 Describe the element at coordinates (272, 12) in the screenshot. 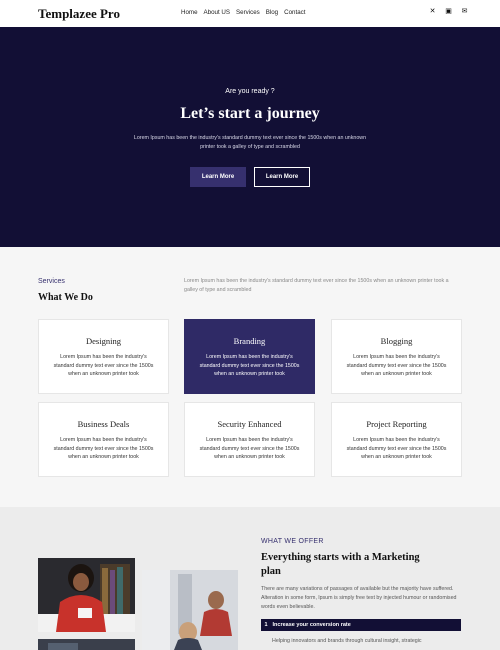

I see `nav-blog: Blog` at that location.